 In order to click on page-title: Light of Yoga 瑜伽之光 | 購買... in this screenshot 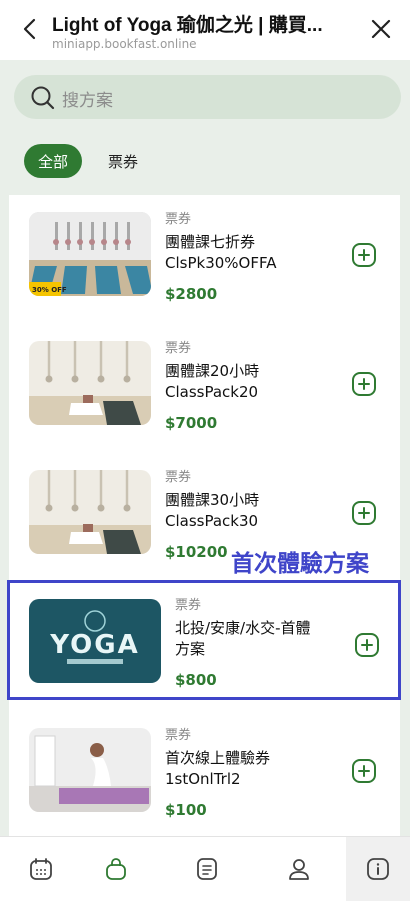, I will do `click(187, 25)`.